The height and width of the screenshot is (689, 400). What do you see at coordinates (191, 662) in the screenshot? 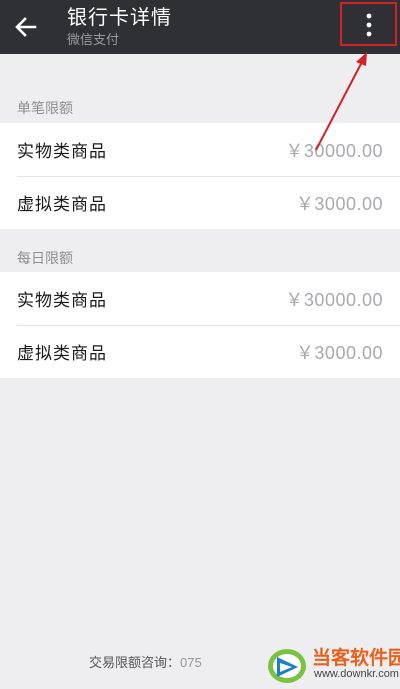
I see `inquiry-phone: 075` at bounding box center [191, 662].